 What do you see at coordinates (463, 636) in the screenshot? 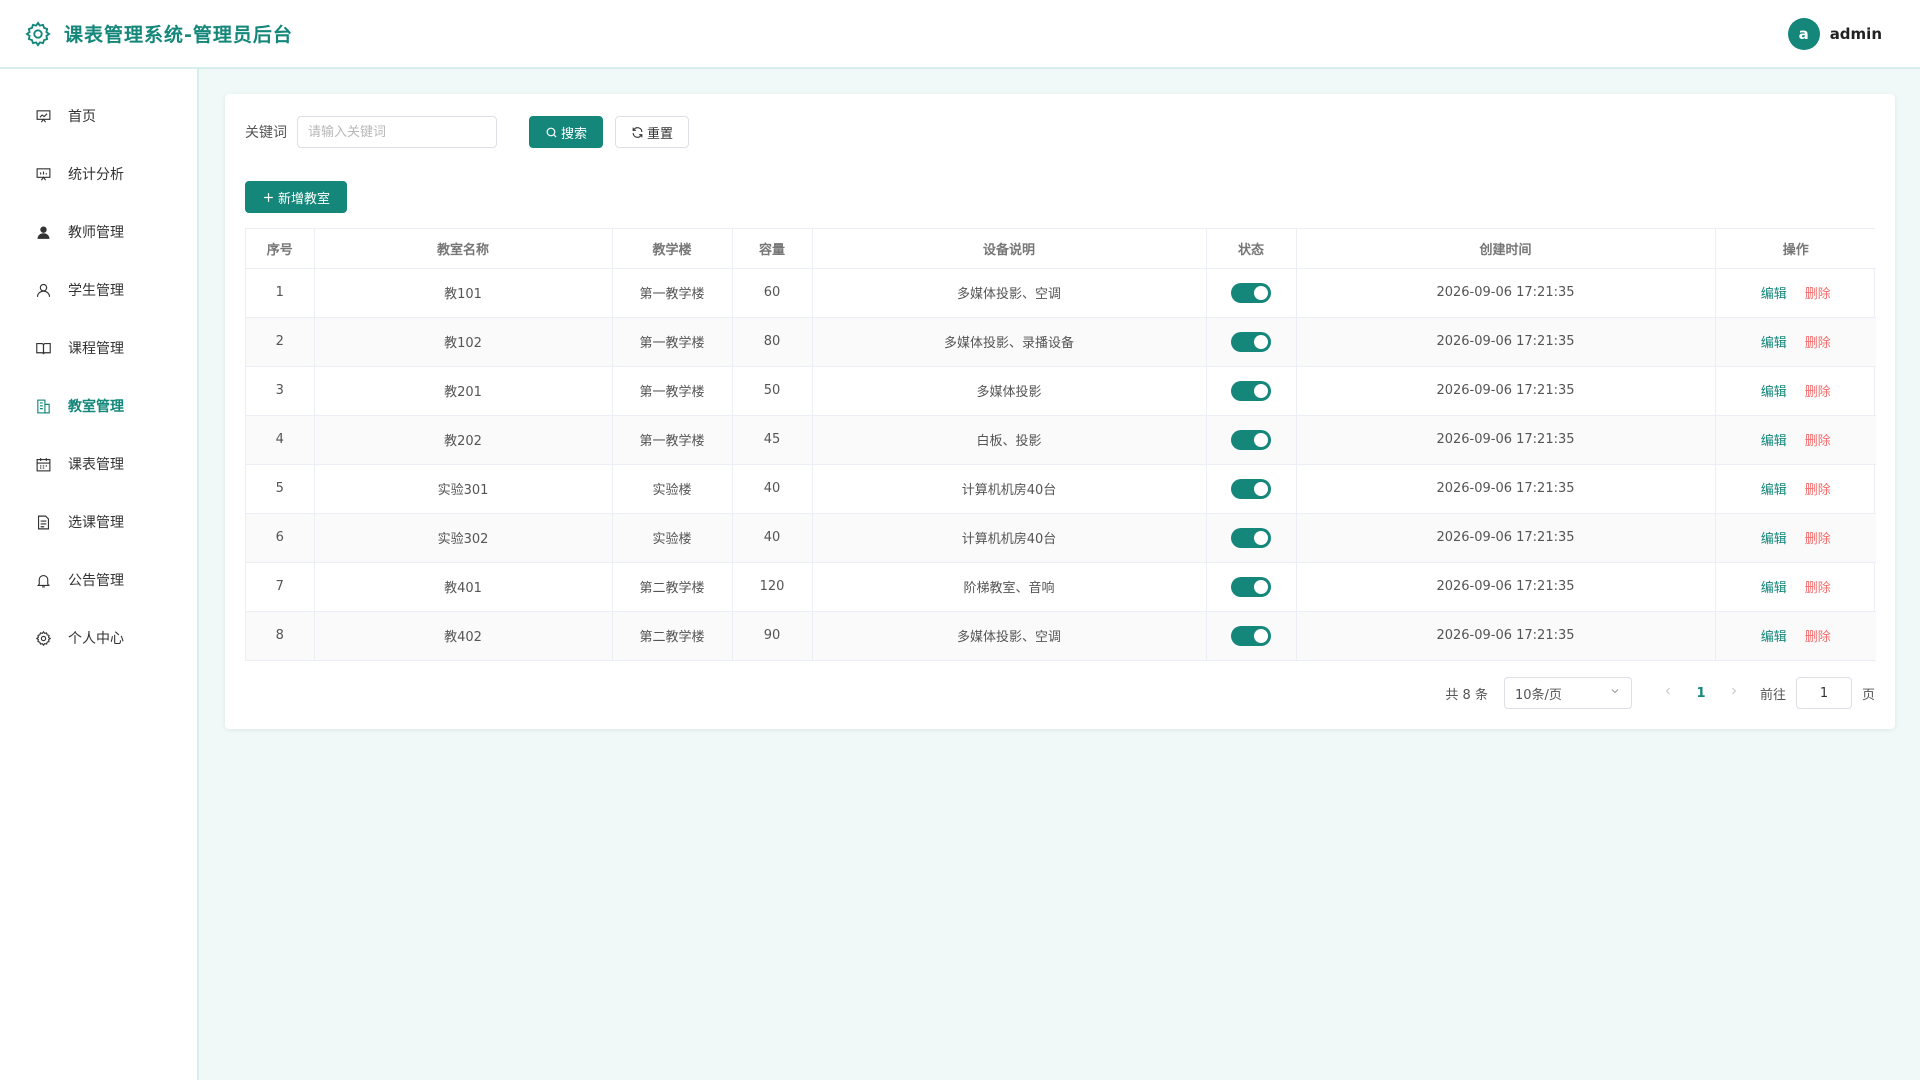
I see `cell-classroom-name: 教402` at bounding box center [463, 636].